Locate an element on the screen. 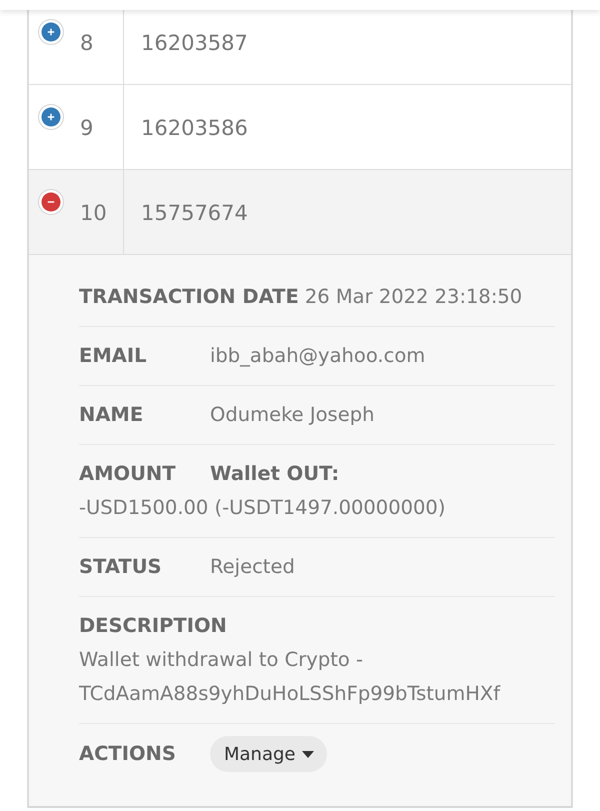 The height and width of the screenshot is (811, 600). field-label: DESCRIPTION is located at coordinates (153, 626).